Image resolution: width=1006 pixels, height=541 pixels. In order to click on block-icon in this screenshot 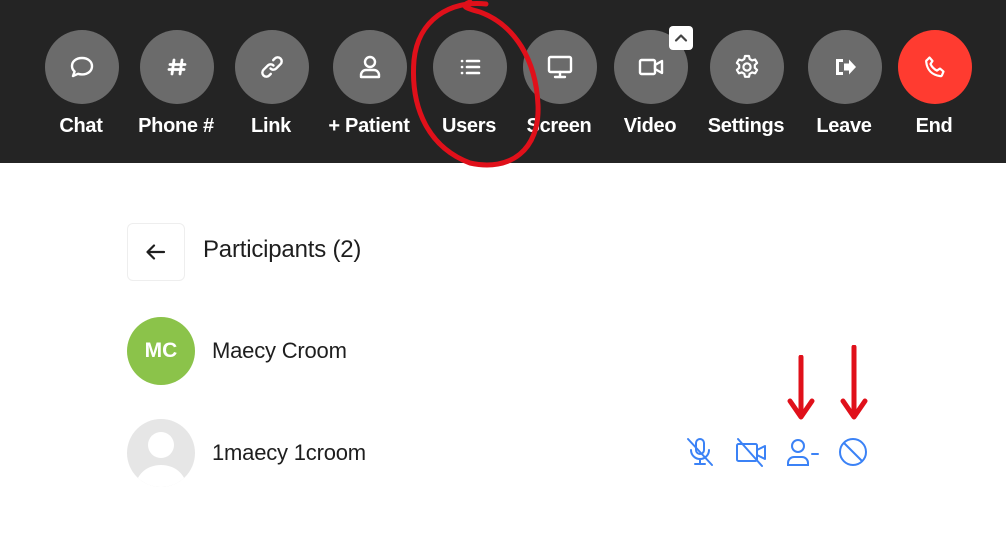, I will do `click(853, 452)`.